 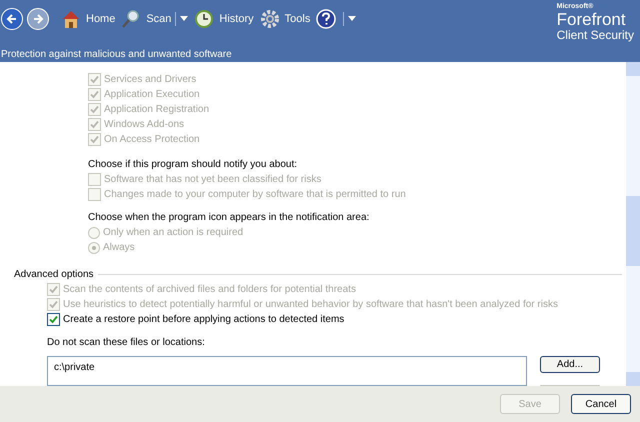 What do you see at coordinates (591, 19) in the screenshot?
I see `brand-name: Forefront` at bounding box center [591, 19].